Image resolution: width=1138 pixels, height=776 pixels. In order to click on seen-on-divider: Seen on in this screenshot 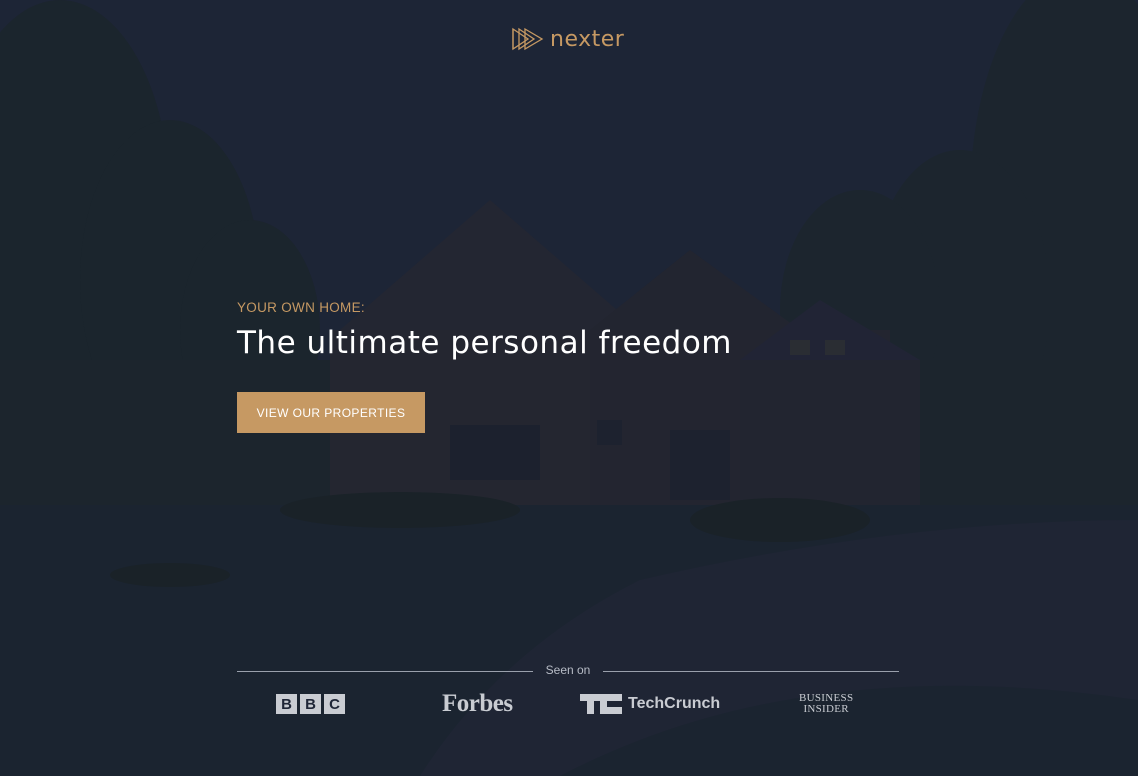, I will do `click(568, 672)`.